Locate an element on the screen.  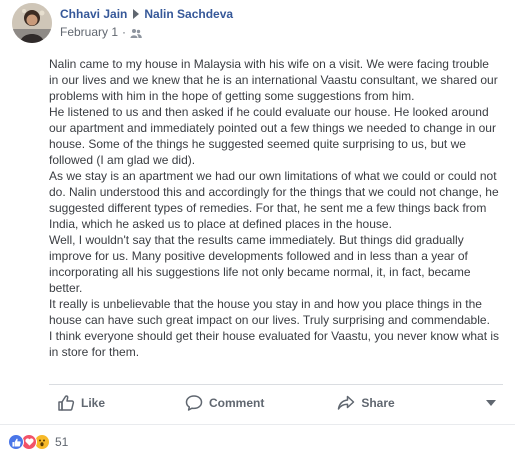
reactions-summary: 51 is located at coordinates (38, 442).